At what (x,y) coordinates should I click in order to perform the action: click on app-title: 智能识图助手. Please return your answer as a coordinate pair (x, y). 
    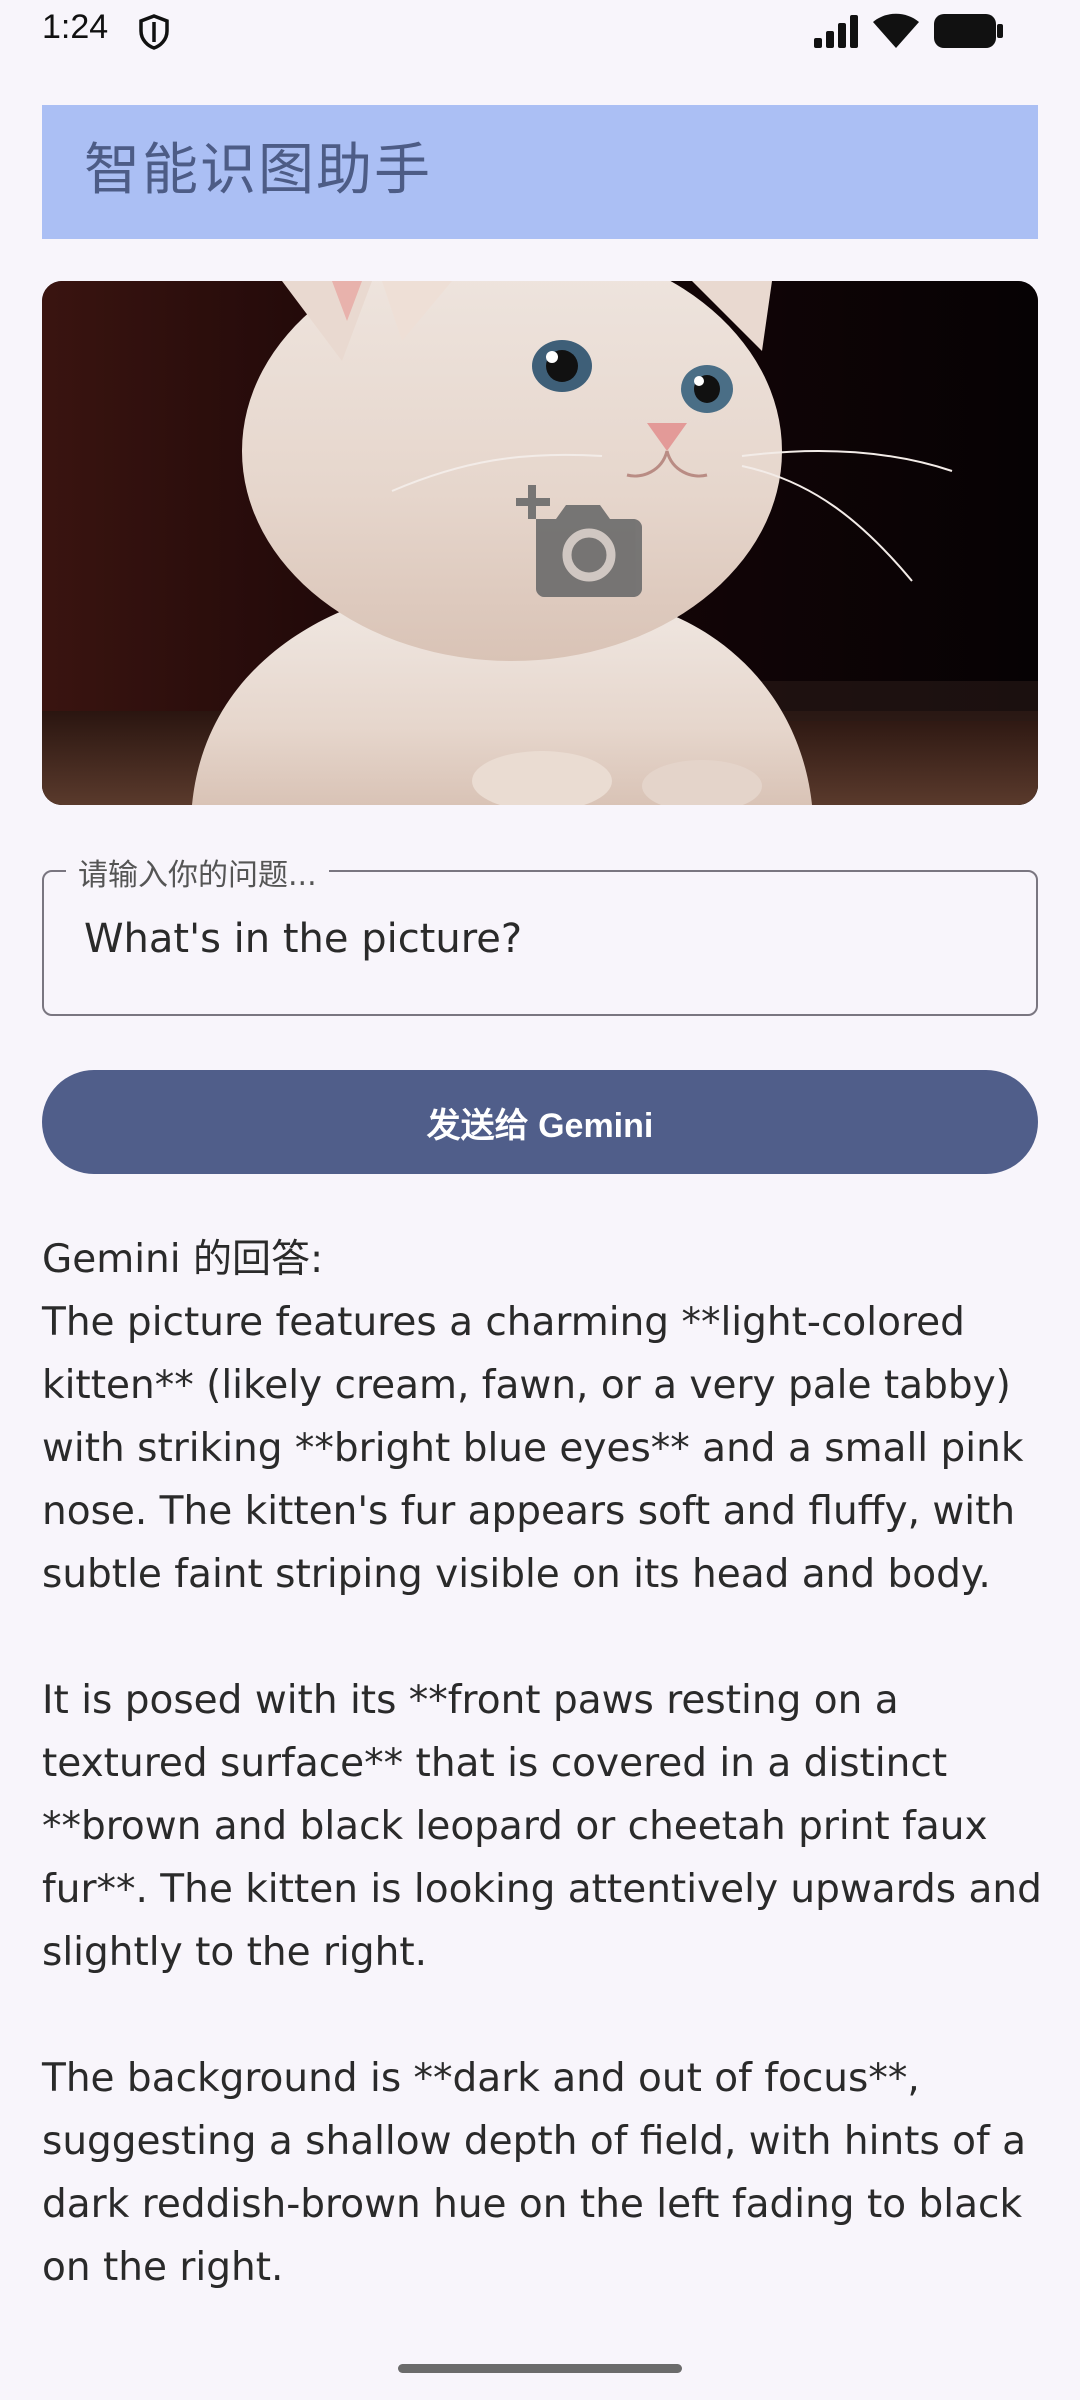
    Looking at the image, I should click on (258, 170).